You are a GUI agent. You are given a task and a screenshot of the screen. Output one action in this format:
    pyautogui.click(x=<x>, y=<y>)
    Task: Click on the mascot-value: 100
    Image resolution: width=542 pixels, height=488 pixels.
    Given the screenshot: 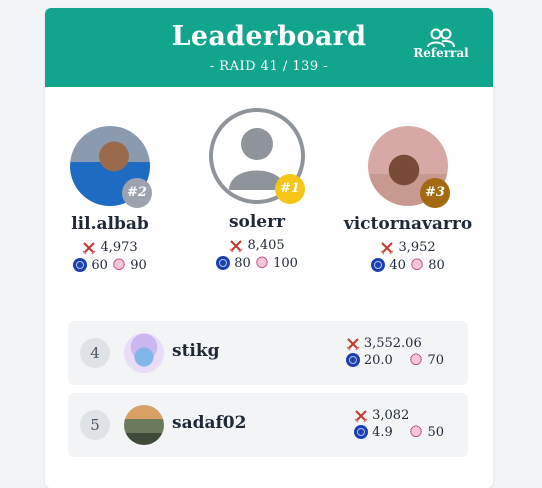 What is the action you would take?
    pyautogui.click(x=285, y=263)
    